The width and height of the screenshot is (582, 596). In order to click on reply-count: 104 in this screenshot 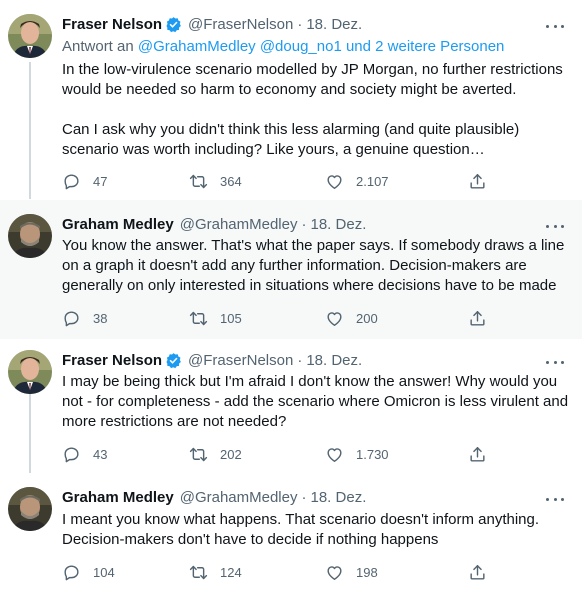, I will do `click(104, 572)`.